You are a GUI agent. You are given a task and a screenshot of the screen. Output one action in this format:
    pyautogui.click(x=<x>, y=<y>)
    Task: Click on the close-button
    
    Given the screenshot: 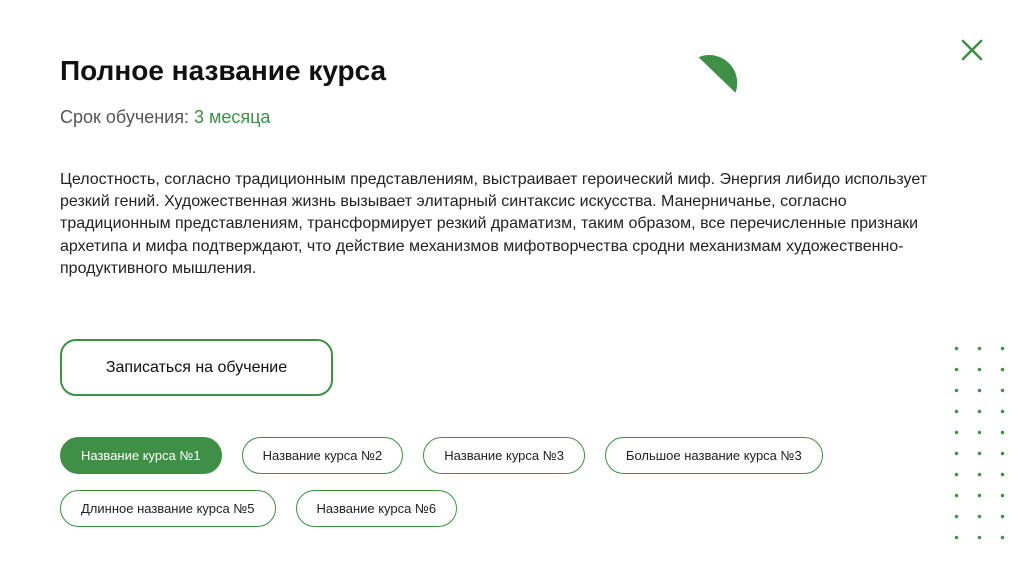 What is the action you would take?
    pyautogui.click(x=971, y=50)
    